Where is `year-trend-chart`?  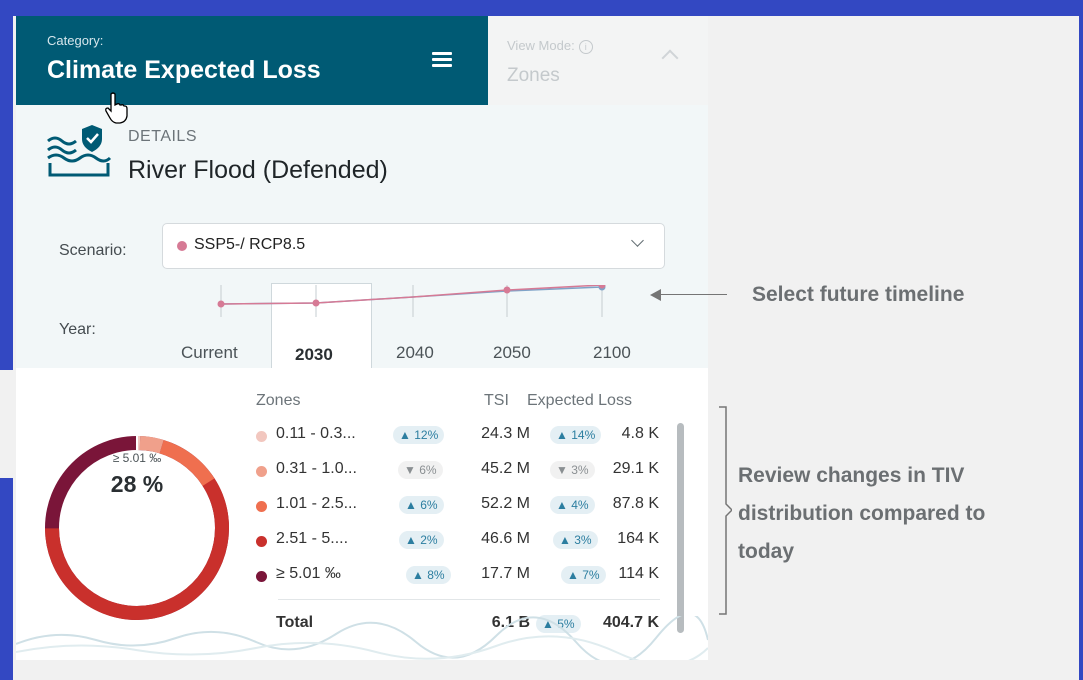
year-trend-chart is located at coordinates (411, 301).